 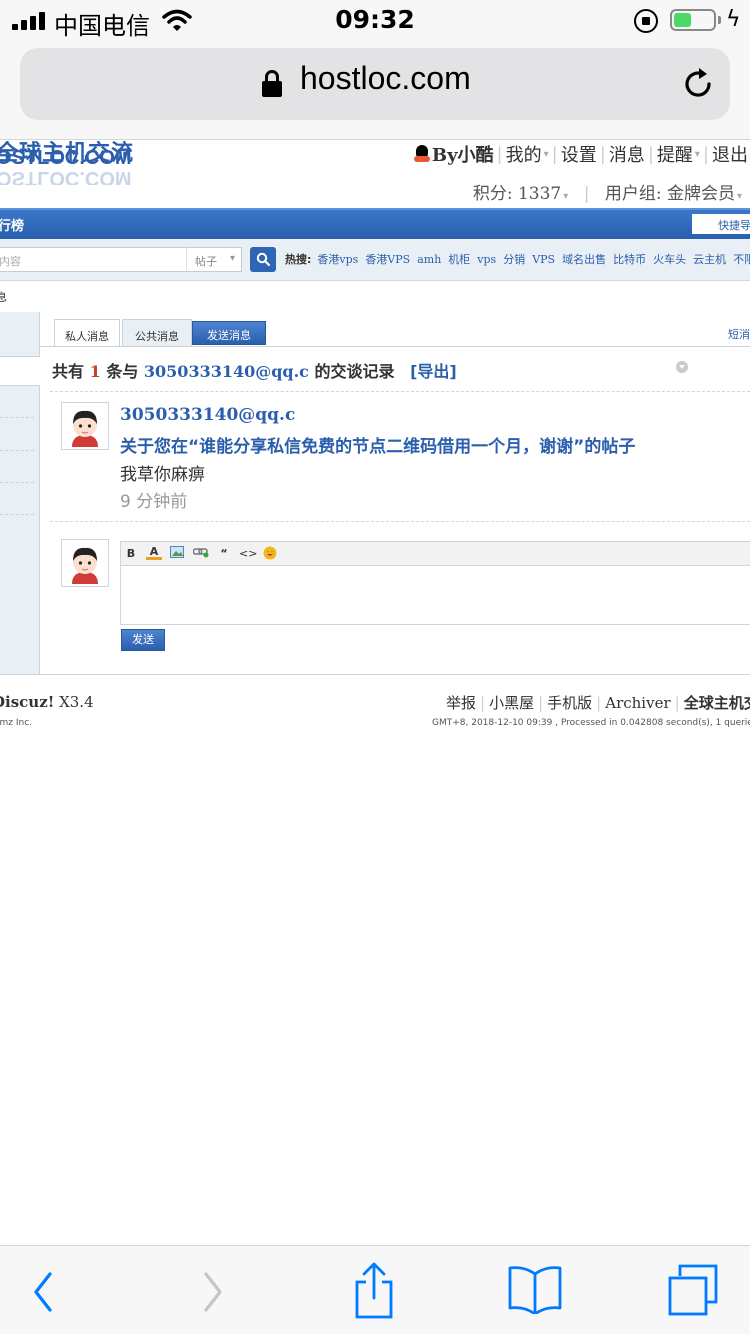 What do you see at coordinates (395, 346) in the screenshot?
I see `tabs-divider` at bounding box center [395, 346].